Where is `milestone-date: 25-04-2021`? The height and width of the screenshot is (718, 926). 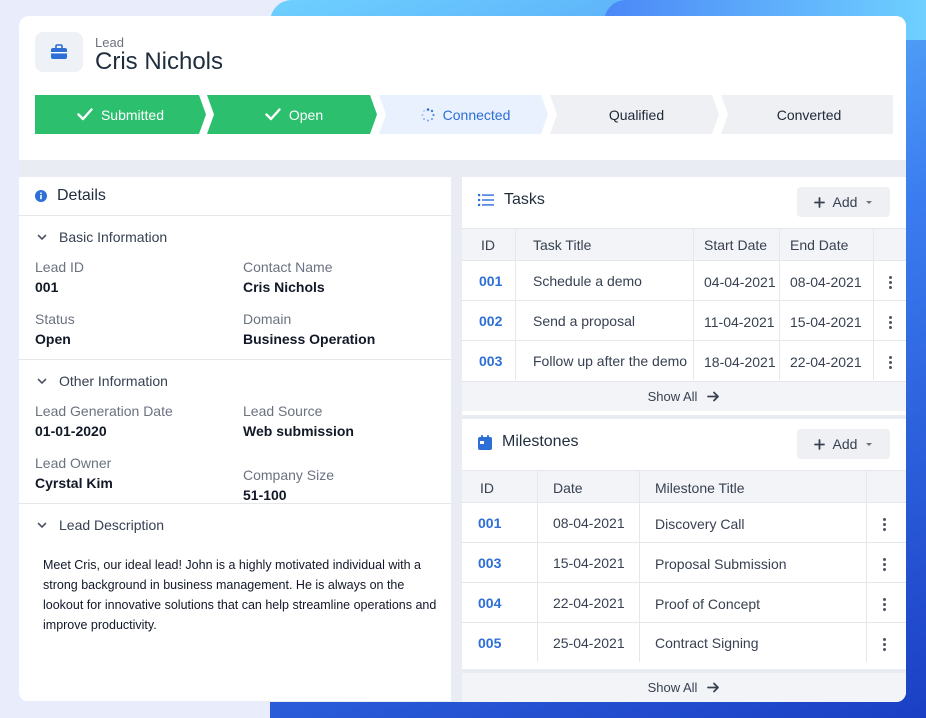
milestone-date: 25-04-2021 is located at coordinates (589, 643).